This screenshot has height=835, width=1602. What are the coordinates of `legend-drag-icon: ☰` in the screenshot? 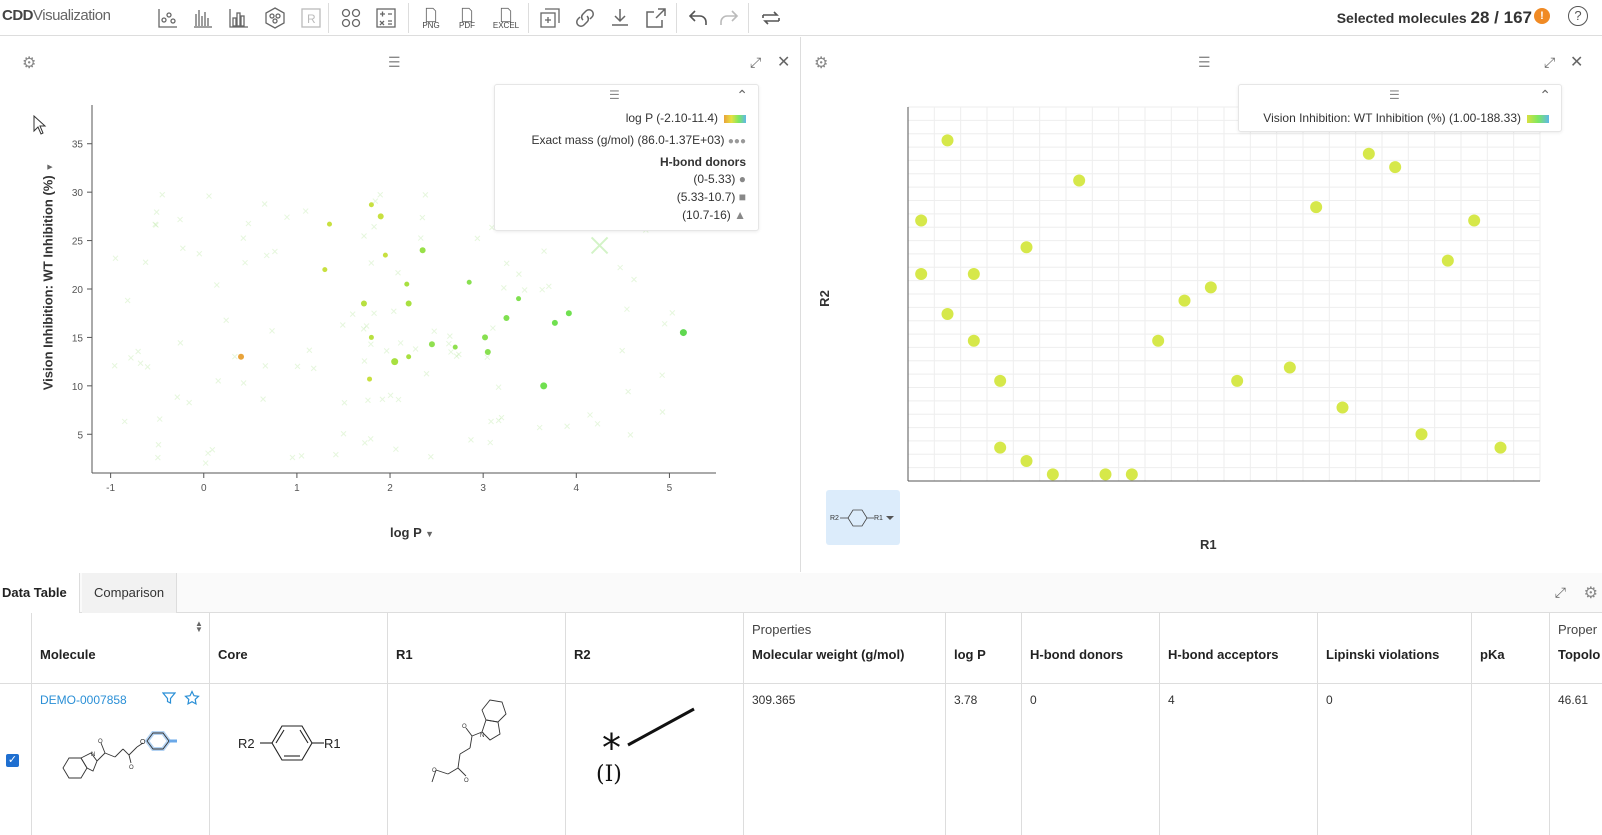 It's located at (1394, 95).